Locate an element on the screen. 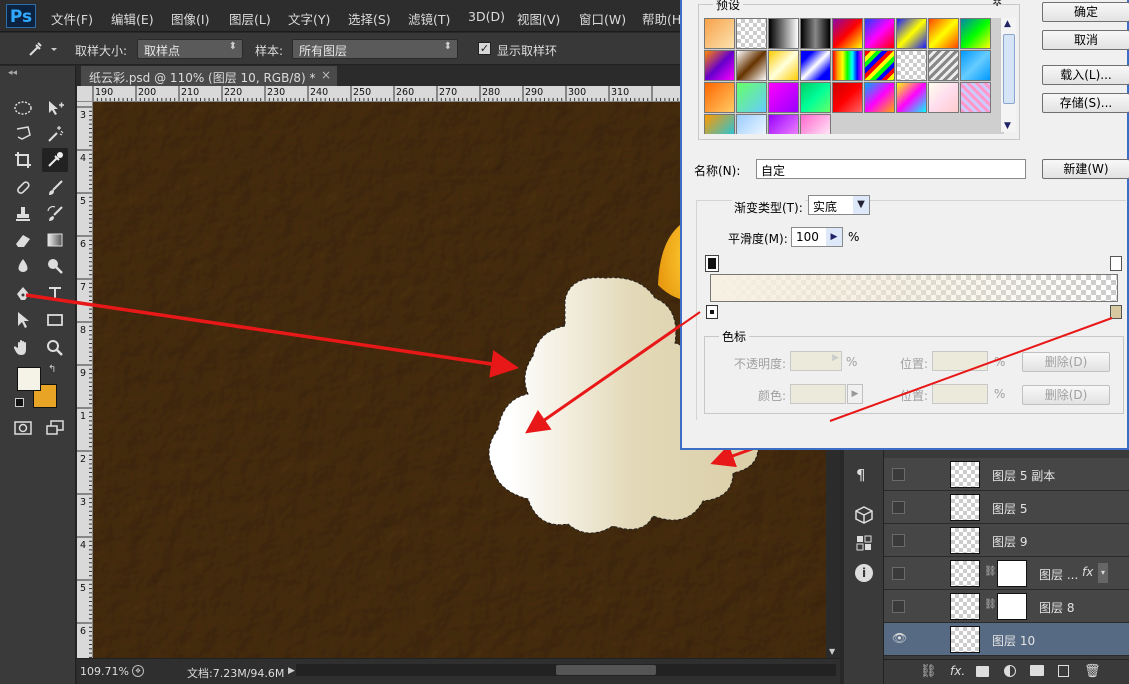 This screenshot has width=1129, height=684. clone-stamp-tool is located at coordinates (23, 214).